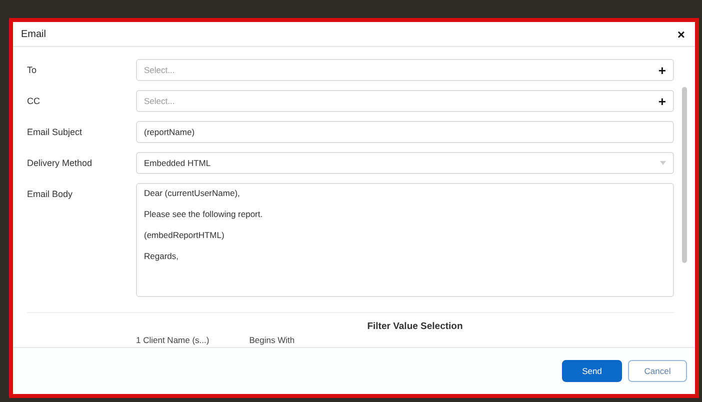 This screenshot has width=702, height=402. Describe the element at coordinates (162, 256) in the screenshot. I see `body-line: Regards,` at that location.